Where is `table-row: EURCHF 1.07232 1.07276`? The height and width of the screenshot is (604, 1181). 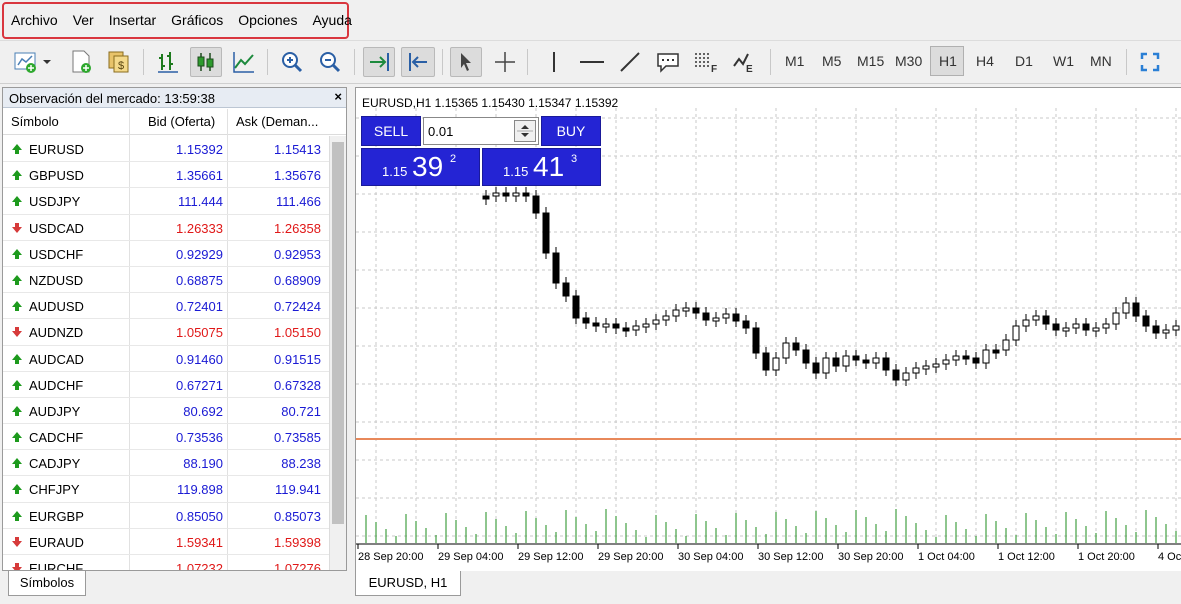 table-row: EURCHF 1.07232 1.07276 is located at coordinates (166, 563).